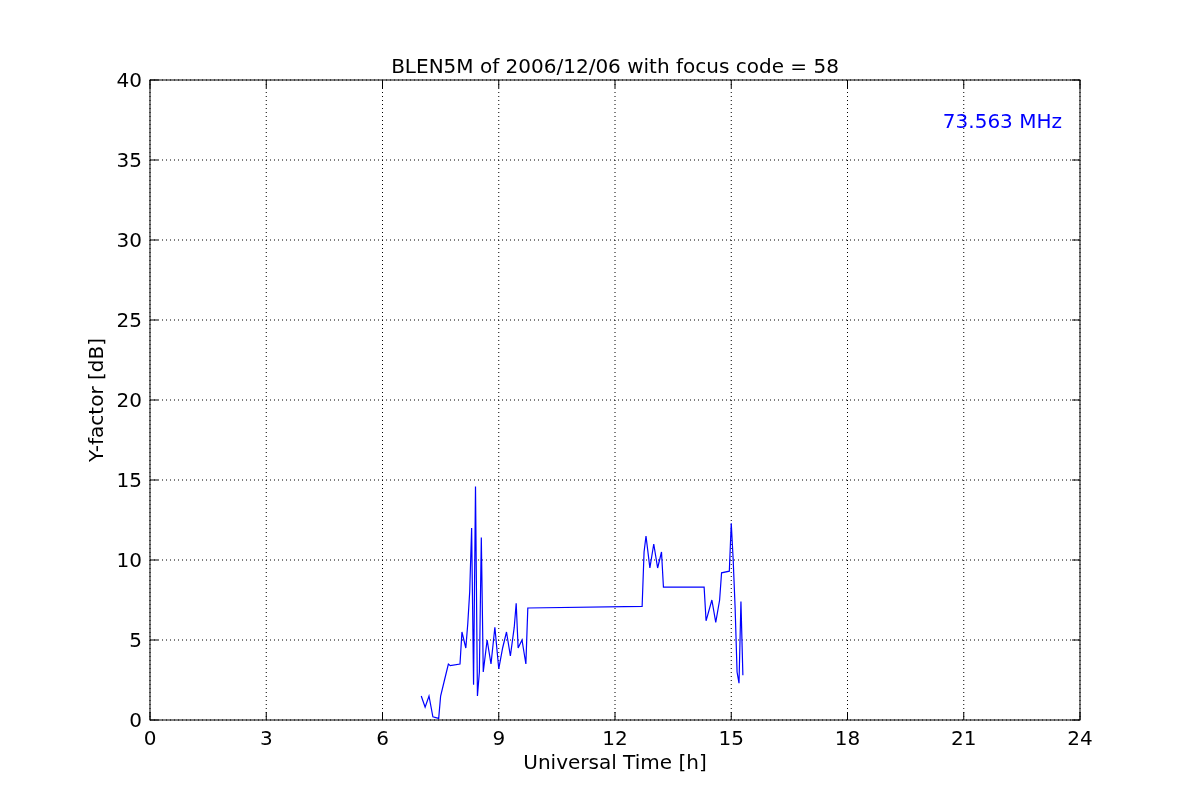 This screenshot has height=800, width=1200. Describe the element at coordinates (615, 762) in the screenshot. I see `x-axis-label: Universal Time [h]` at that location.